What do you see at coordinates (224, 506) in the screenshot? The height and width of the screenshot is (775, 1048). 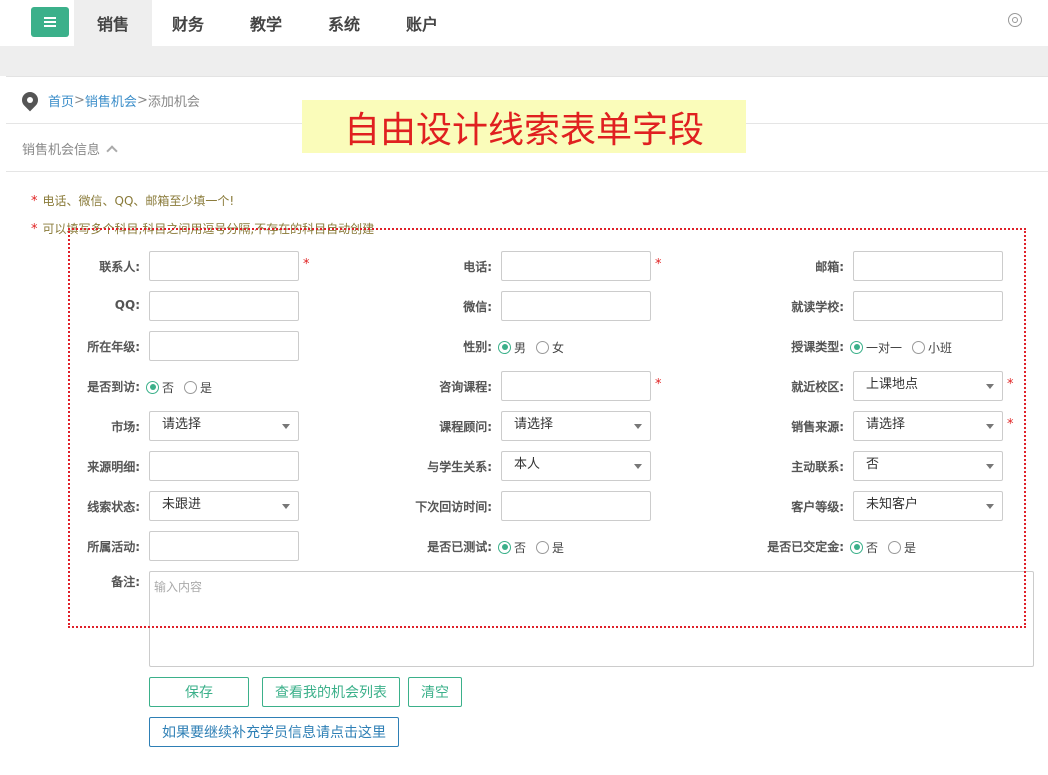 I see `lead-status-select: 未跟进` at bounding box center [224, 506].